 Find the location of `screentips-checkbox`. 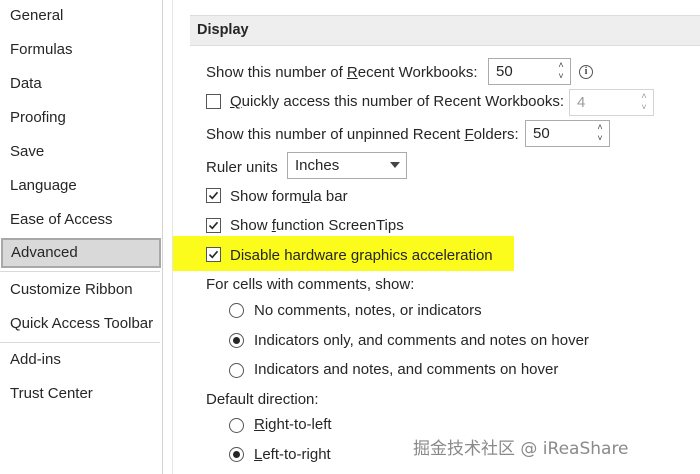

screentips-checkbox is located at coordinates (213, 225).